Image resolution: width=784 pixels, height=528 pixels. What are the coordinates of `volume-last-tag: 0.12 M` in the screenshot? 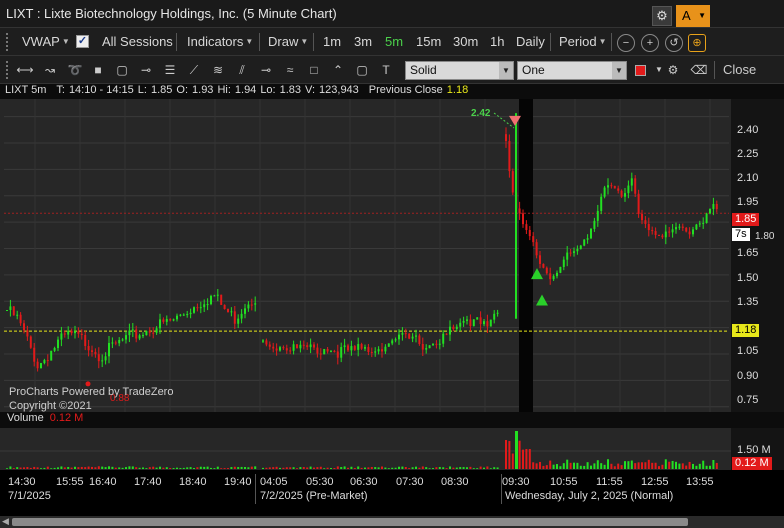 It's located at (752, 463).